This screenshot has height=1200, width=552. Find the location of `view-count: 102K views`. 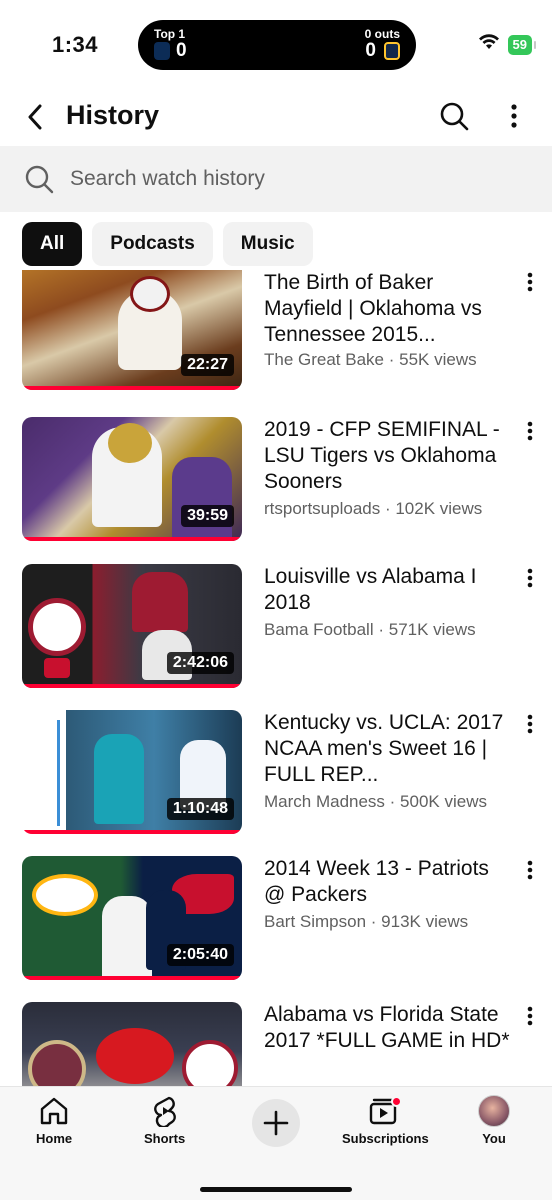

view-count: 102K views is located at coordinates (439, 508).